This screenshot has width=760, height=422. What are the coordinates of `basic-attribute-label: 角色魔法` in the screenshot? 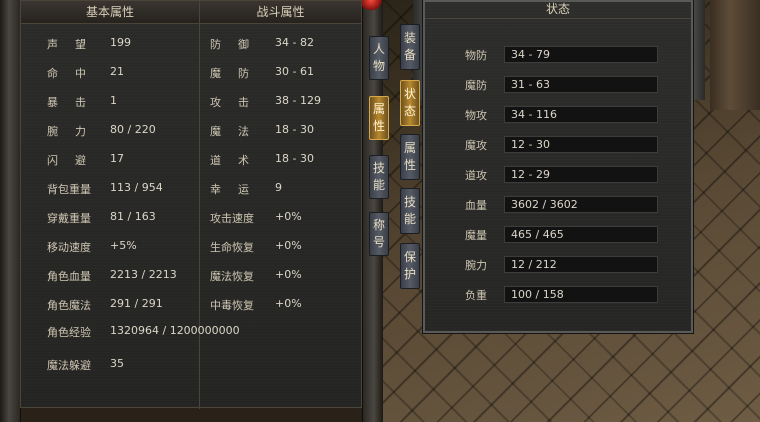 It's located at (69, 305).